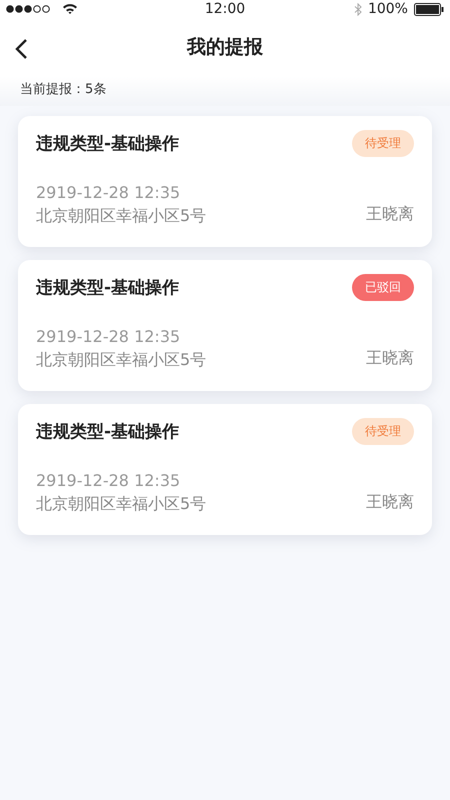  What do you see at coordinates (70, 9) in the screenshot?
I see `wifi-icon` at bounding box center [70, 9].